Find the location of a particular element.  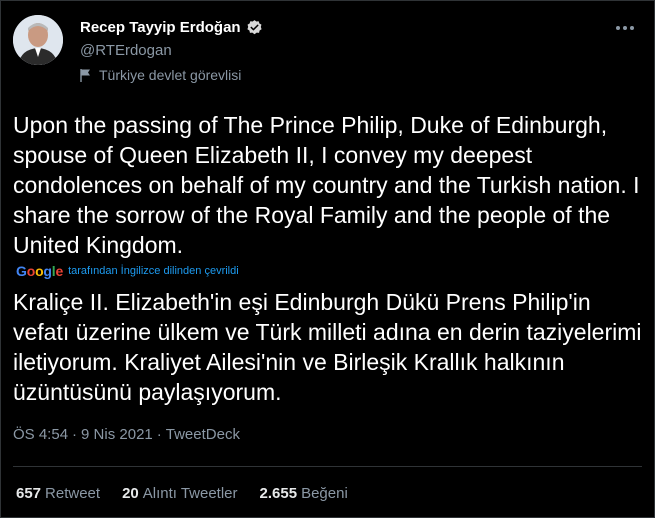

likes-count: 2.655 is located at coordinates (278, 493).